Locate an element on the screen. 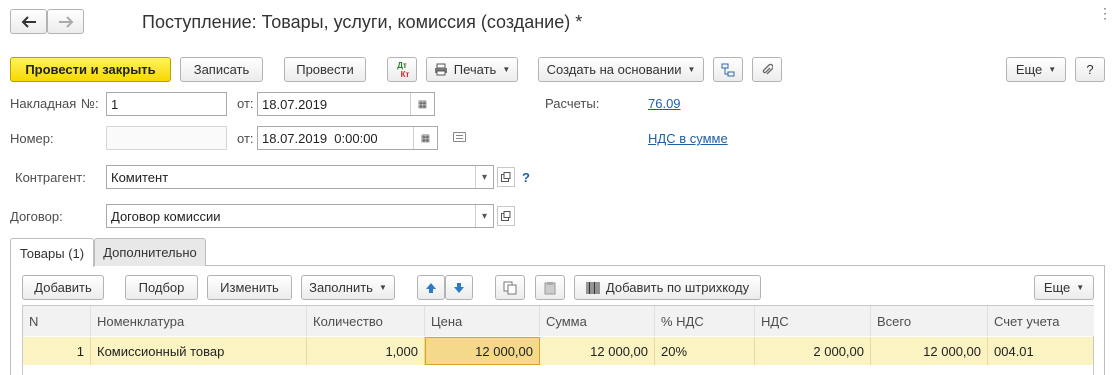  copy-icon is located at coordinates (510, 287).